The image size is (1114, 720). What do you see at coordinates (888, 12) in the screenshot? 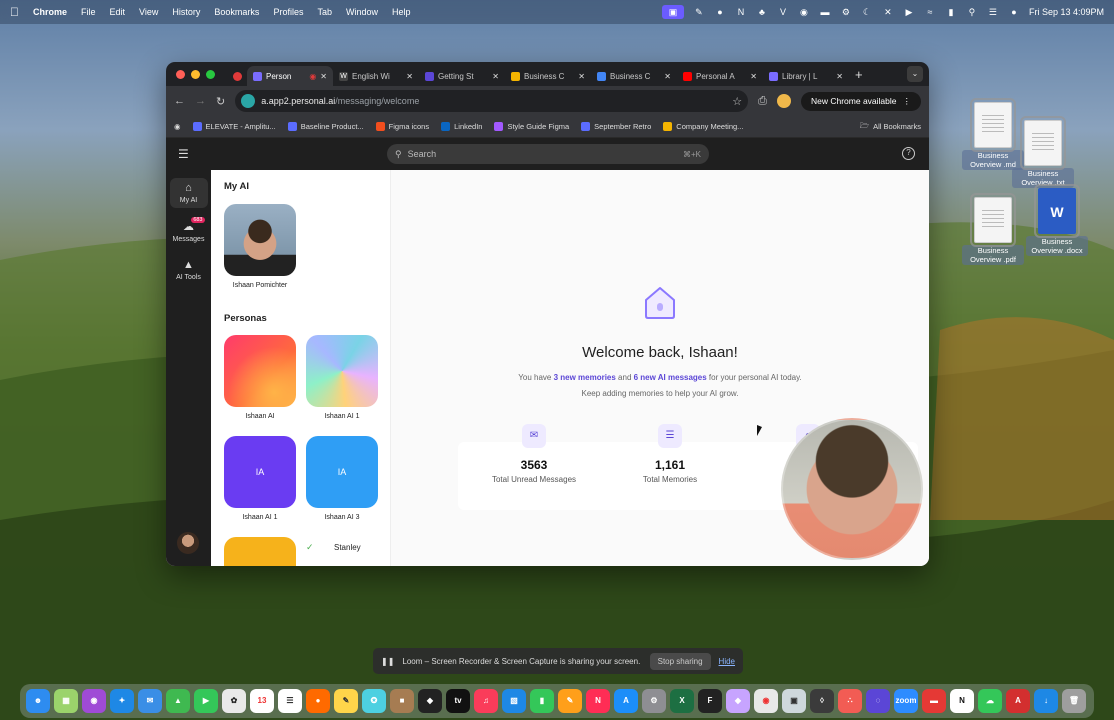
I see `menu-extra-icon: ✕` at bounding box center [888, 12].